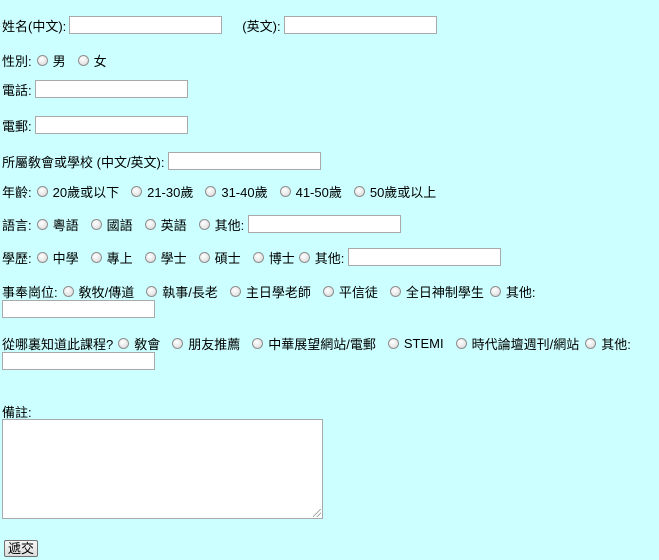  Describe the element at coordinates (146, 25) in the screenshot. I see `name-zh-input` at that location.